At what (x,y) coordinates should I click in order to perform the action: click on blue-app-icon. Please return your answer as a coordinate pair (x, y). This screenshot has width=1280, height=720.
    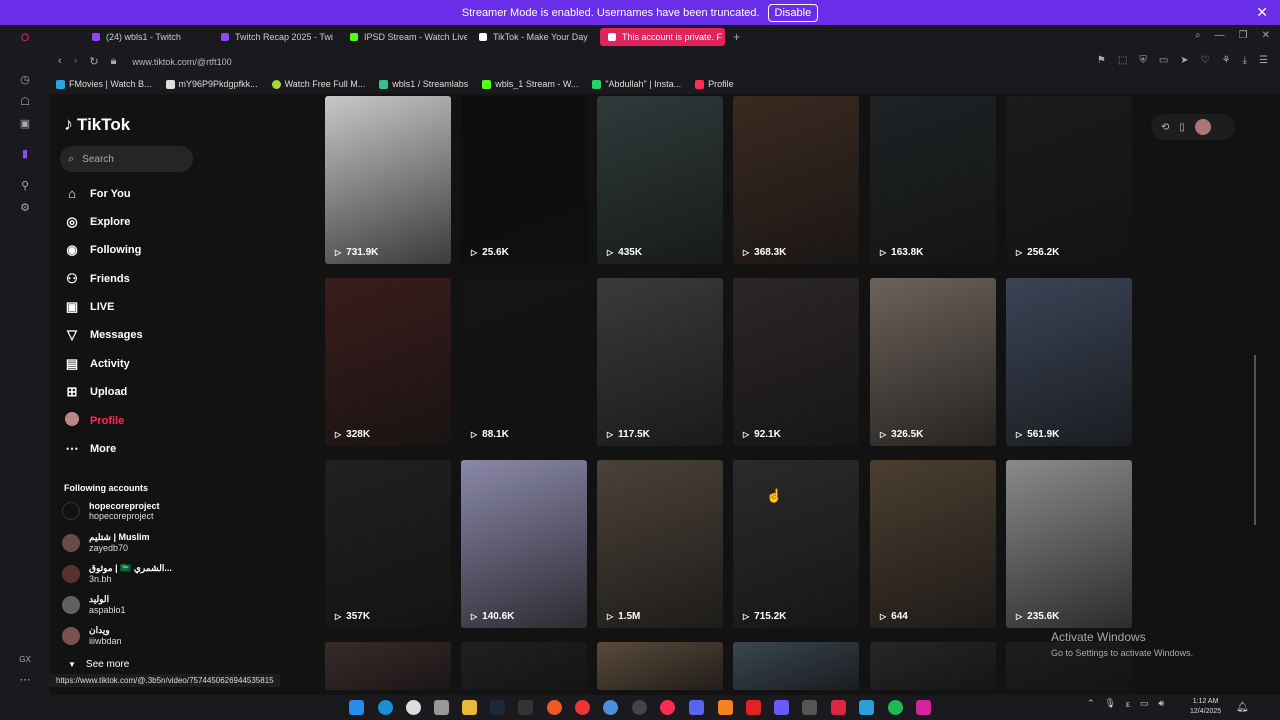
    Looking at the image, I should click on (866, 707).